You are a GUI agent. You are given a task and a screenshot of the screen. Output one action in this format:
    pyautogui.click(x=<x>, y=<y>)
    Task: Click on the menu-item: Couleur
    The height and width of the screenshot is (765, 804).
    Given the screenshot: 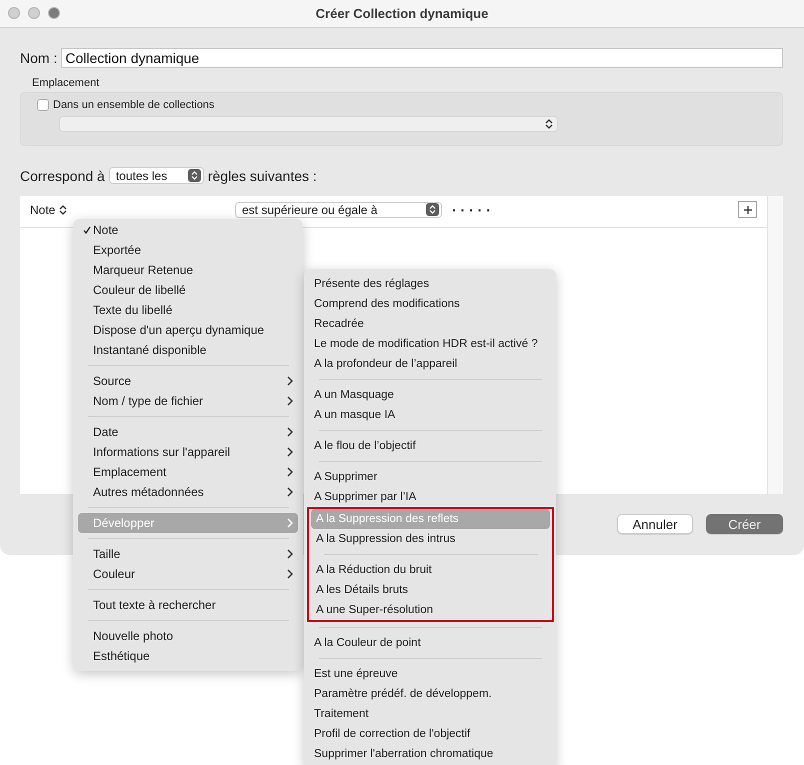 What is the action you would take?
    pyautogui.click(x=188, y=574)
    